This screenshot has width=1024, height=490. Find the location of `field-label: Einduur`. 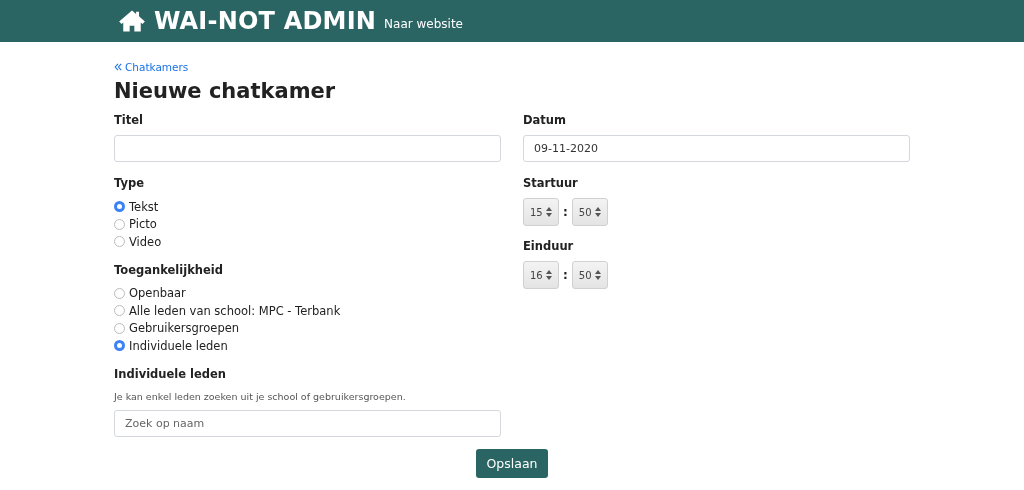

field-label: Einduur is located at coordinates (549, 246).